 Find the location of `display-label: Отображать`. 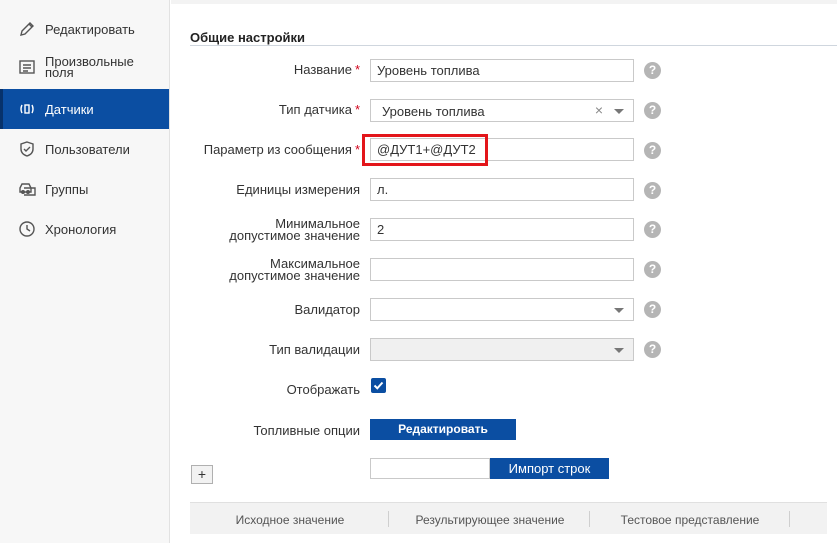

display-label: Отображать is located at coordinates (323, 389).